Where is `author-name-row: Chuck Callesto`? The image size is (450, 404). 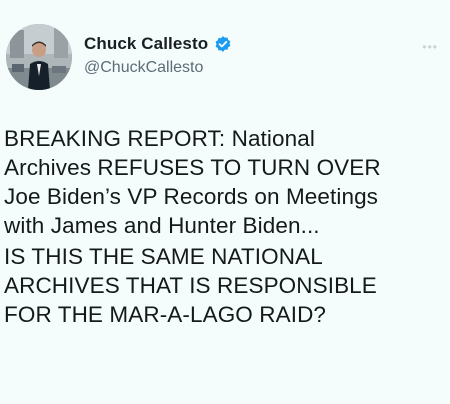
author-name-row: Chuck Callesto is located at coordinates (158, 44).